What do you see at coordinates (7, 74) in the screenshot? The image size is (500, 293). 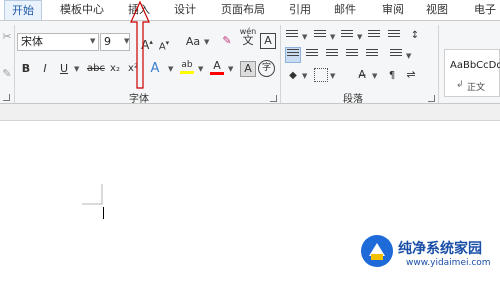 I see `format-painter-icon: ✎` at bounding box center [7, 74].